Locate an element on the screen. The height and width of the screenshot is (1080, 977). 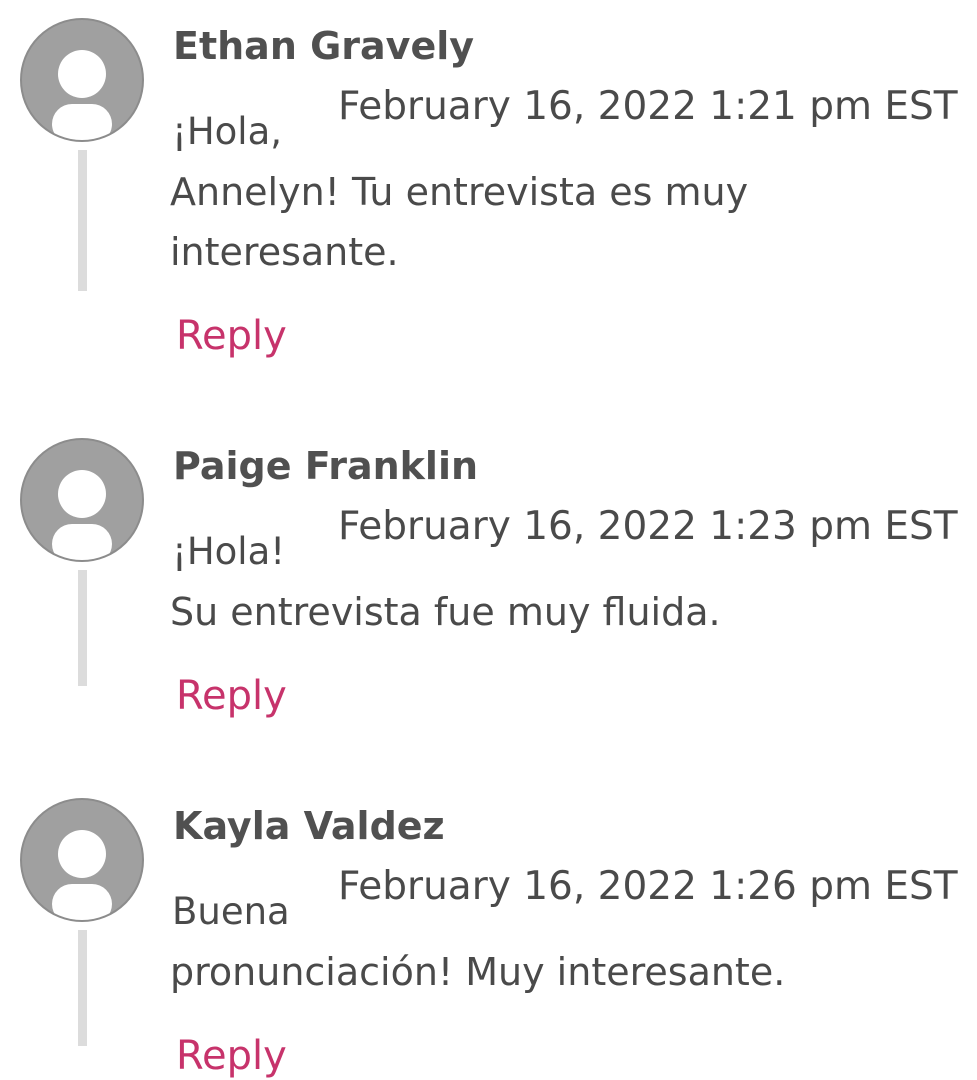
comment-text-line: pronunciación! Muy interesante. is located at coordinates (478, 972).